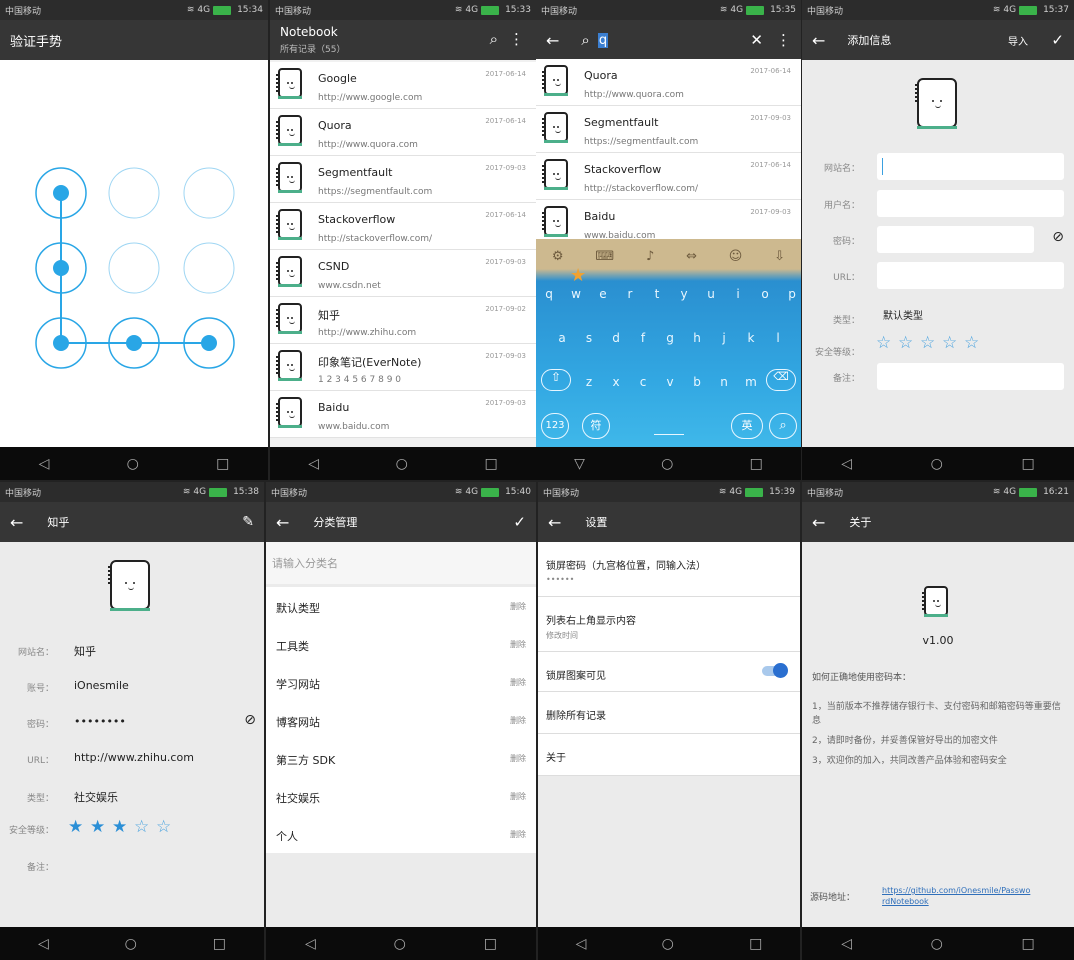 This screenshot has height=960, width=1074. What do you see at coordinates (684, 294) in the screenshot?
I see `key-y: y` at bounding box center [684, 294].